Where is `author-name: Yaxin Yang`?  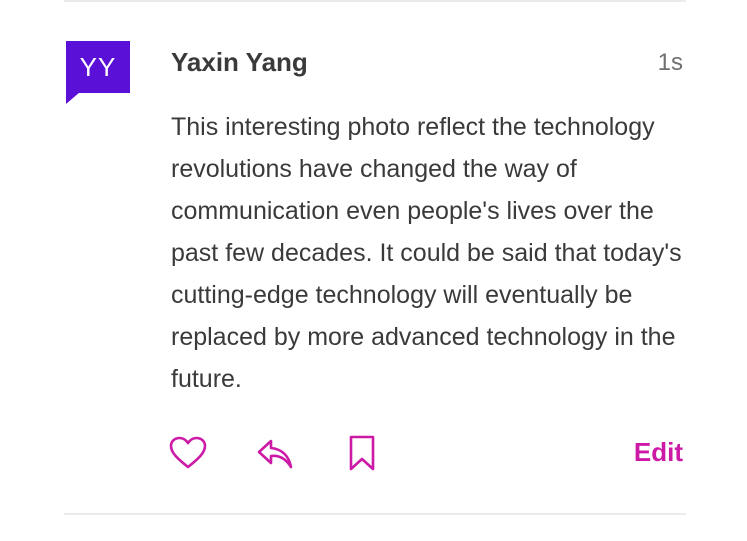 author-name: Yaxin Yang is located at coordinates (239, 62).